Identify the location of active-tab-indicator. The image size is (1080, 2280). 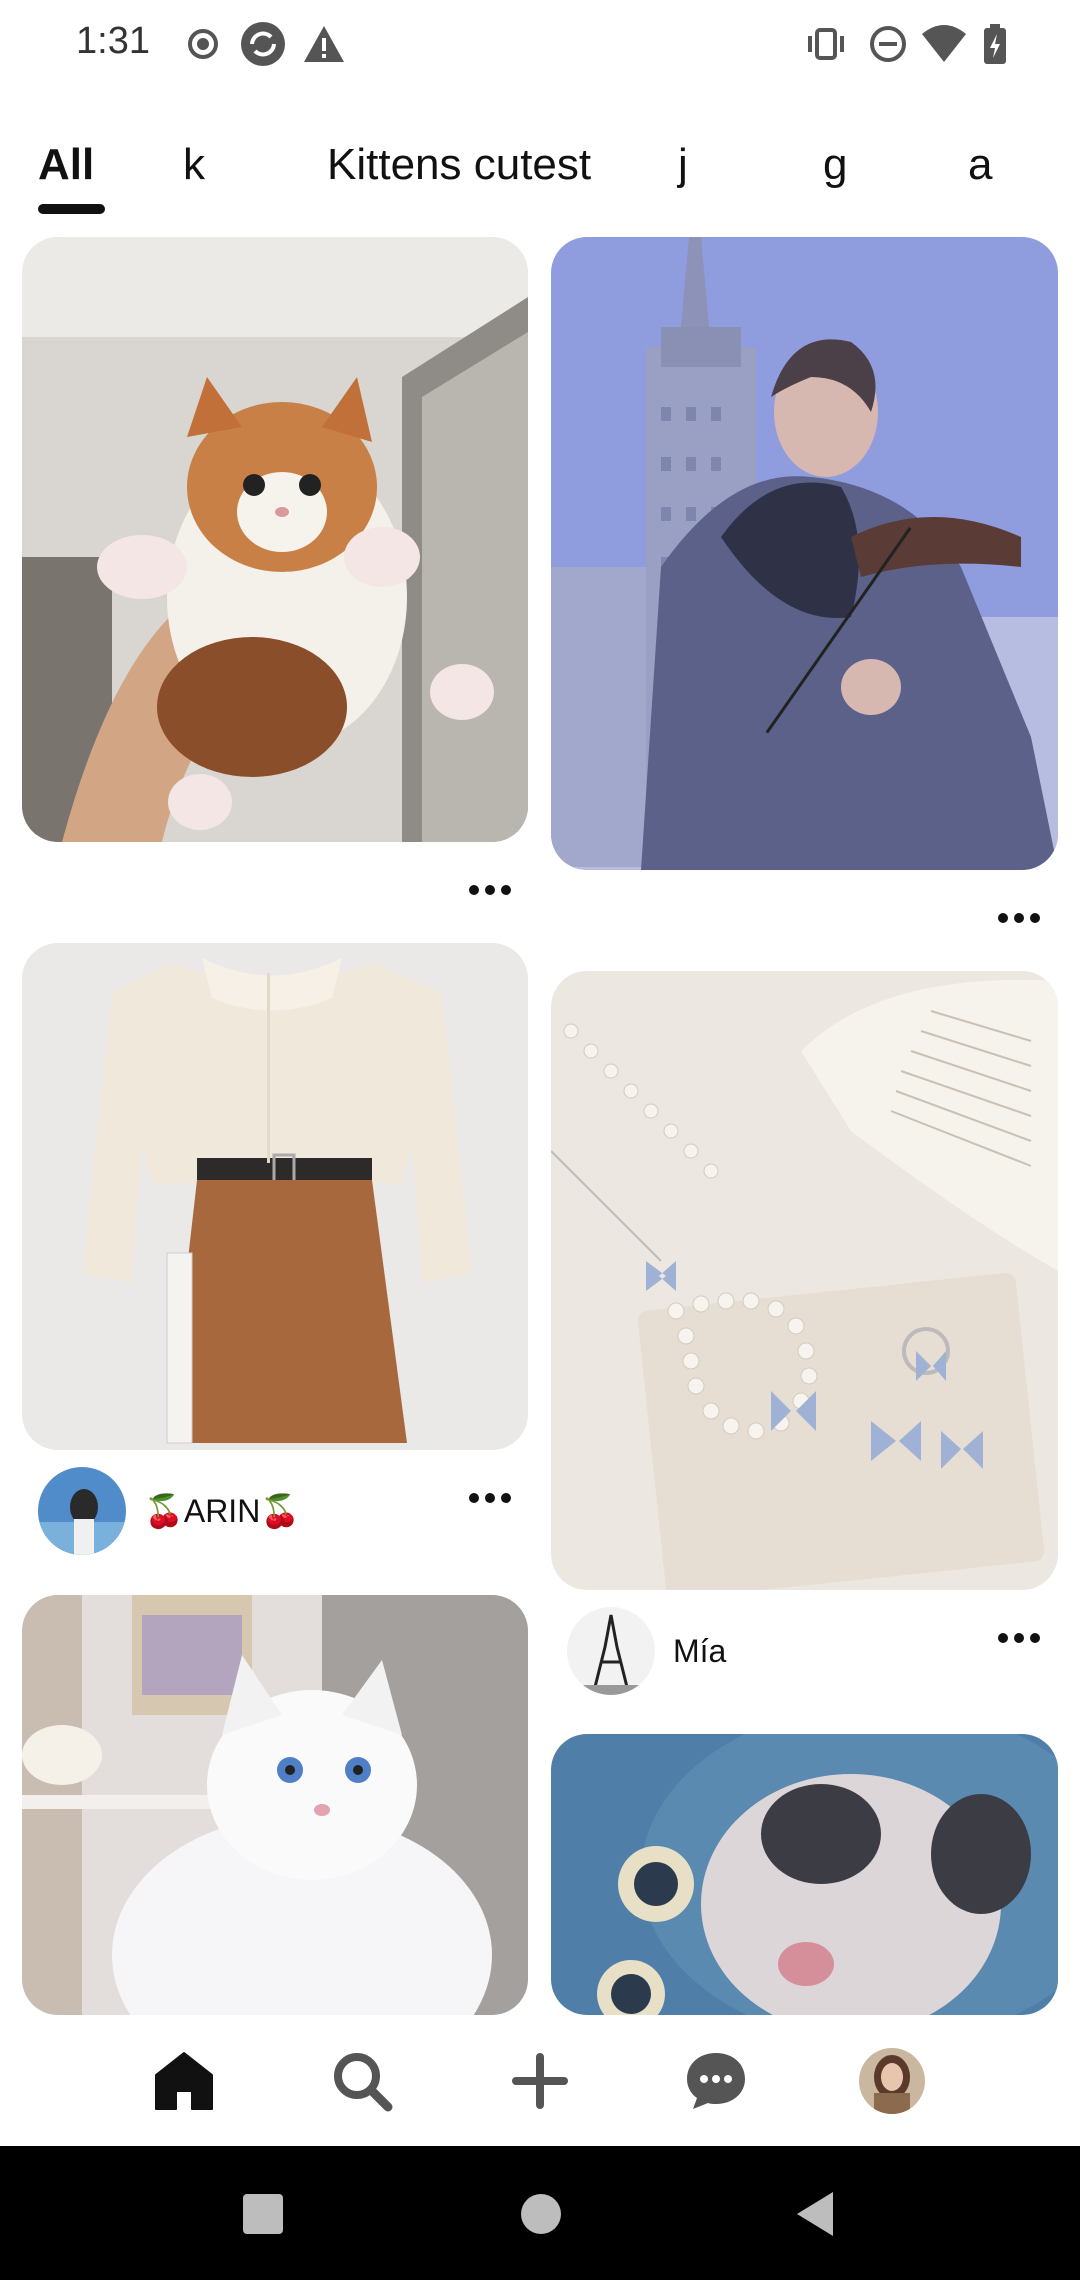
(71, 209).